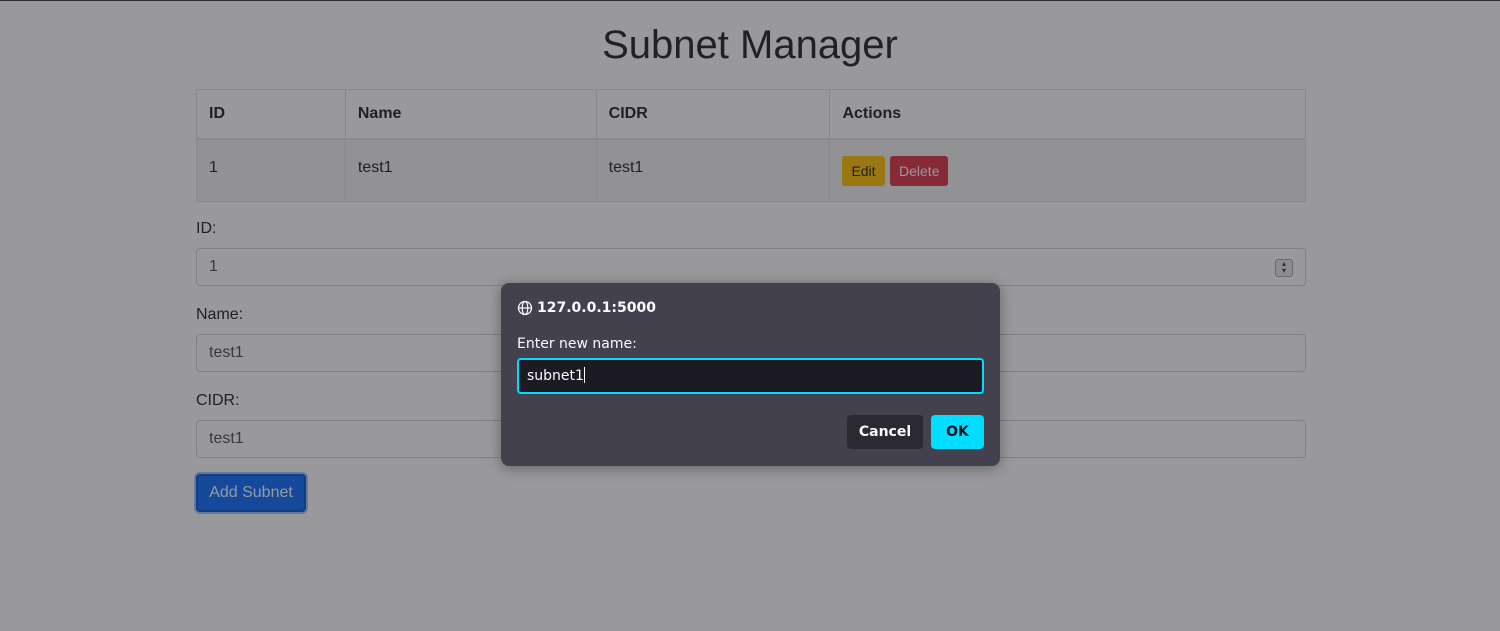  Describe the element at coordinates (596, 308) in the screenshot. I see `dialog-origin-text: 127.0.0.1:5000` at that location.